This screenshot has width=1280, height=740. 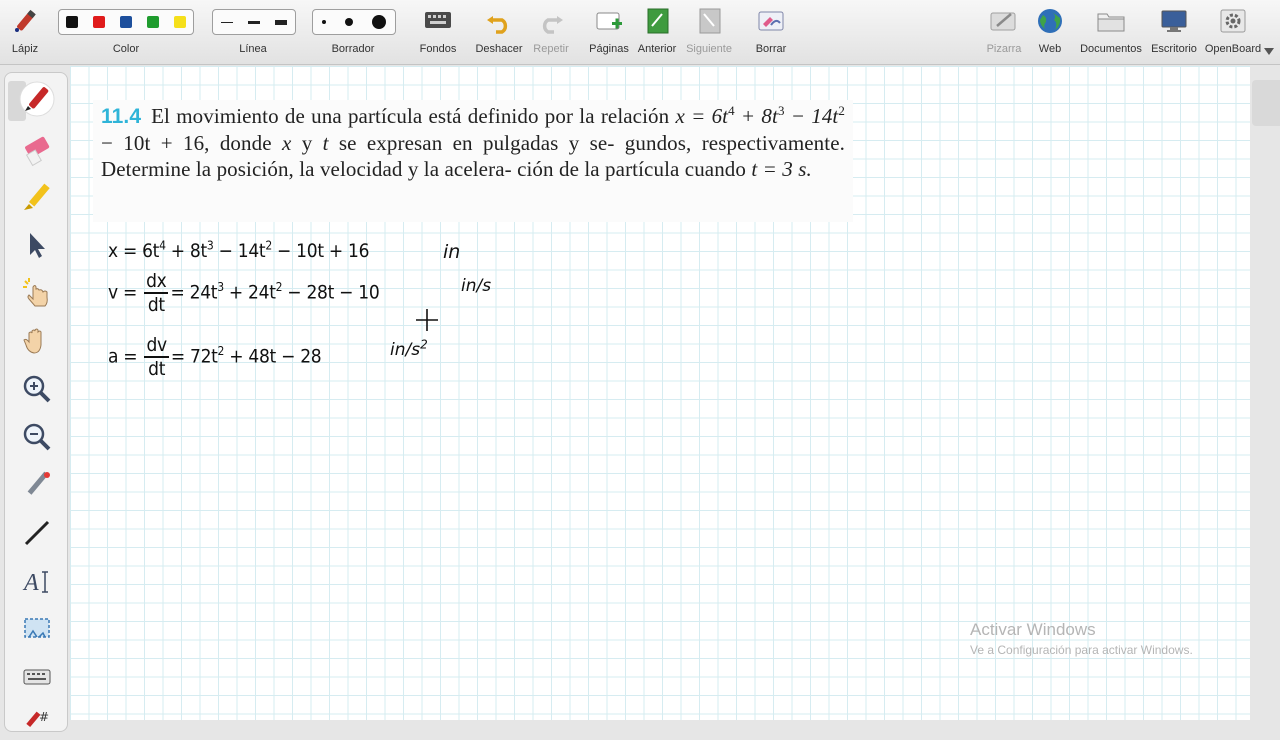 What do you see at coordinates (1081, 650) in the screenshot?
I see `windows-activation-subtitle: Ve a Configuración para activar Windows.` at bounding box center [1081, 650].